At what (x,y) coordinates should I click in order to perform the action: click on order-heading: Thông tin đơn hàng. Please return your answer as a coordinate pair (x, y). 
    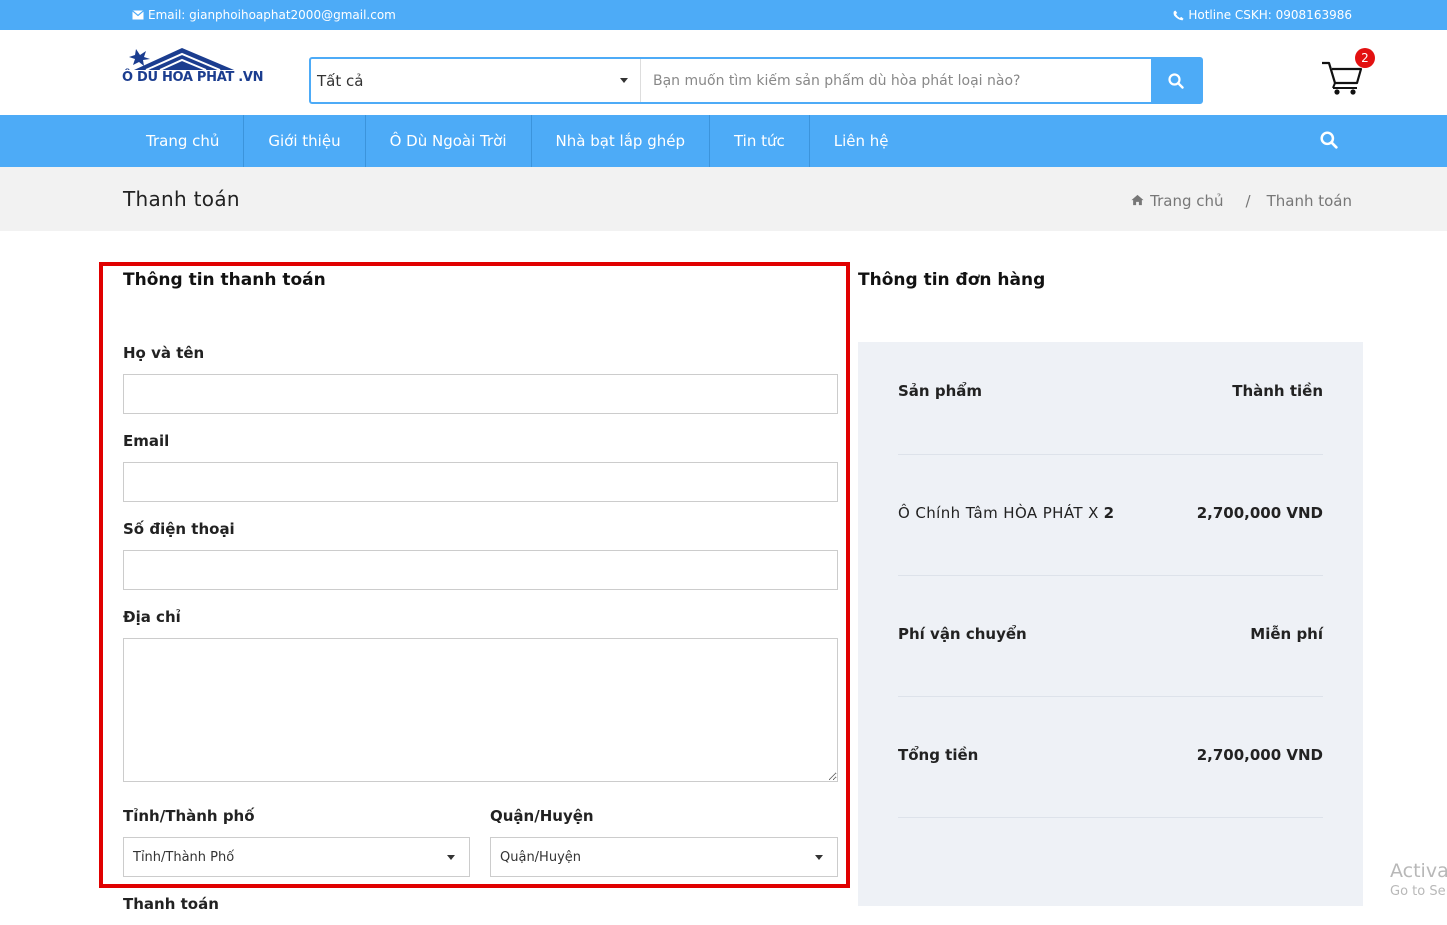
    Looking at the image, I should click on (952, 280).